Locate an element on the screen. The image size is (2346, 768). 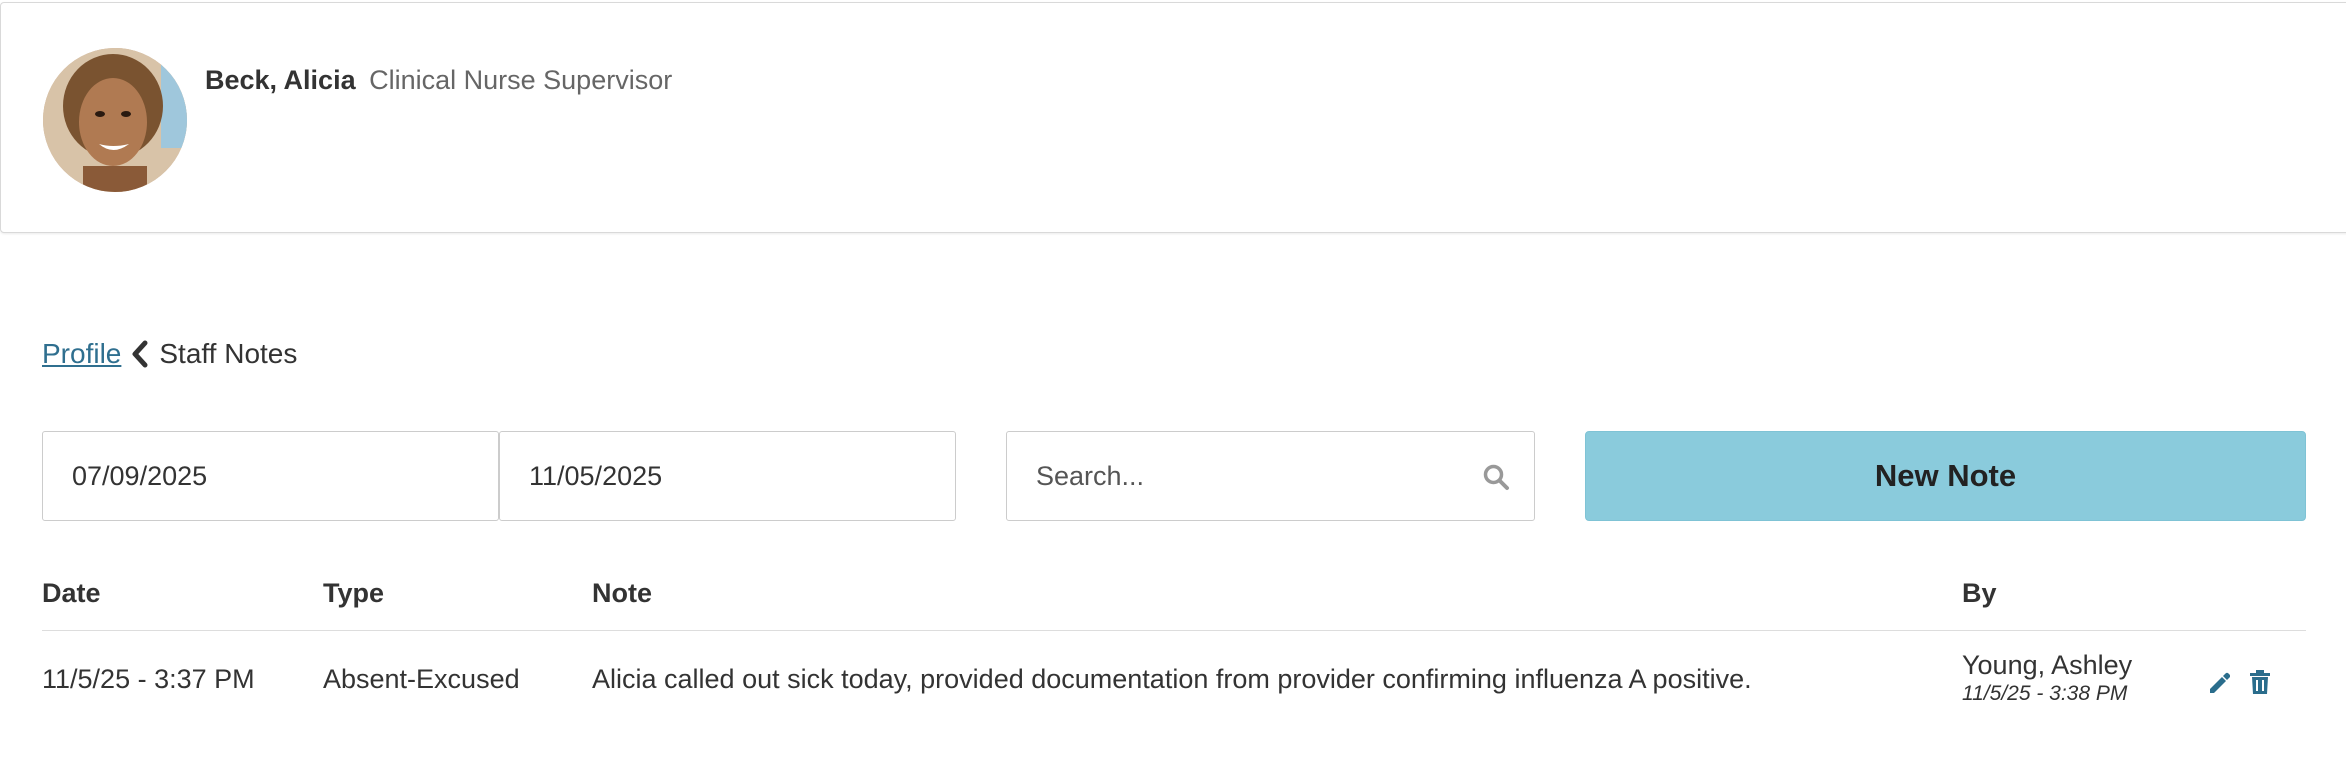
date-from-input: 07/09/2025 is located at coordinates (270, 476).